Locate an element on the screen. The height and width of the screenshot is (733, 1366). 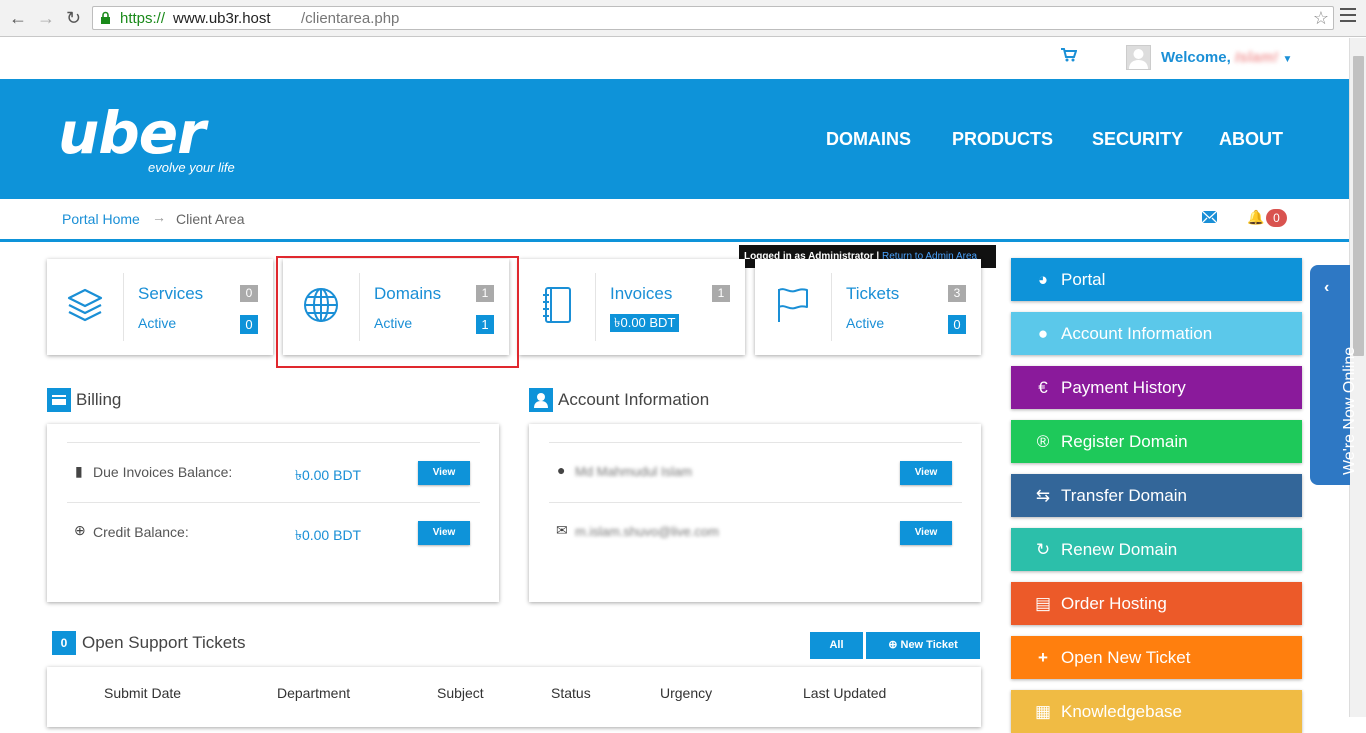
mail-icon is located at coordinates (1209, 217).